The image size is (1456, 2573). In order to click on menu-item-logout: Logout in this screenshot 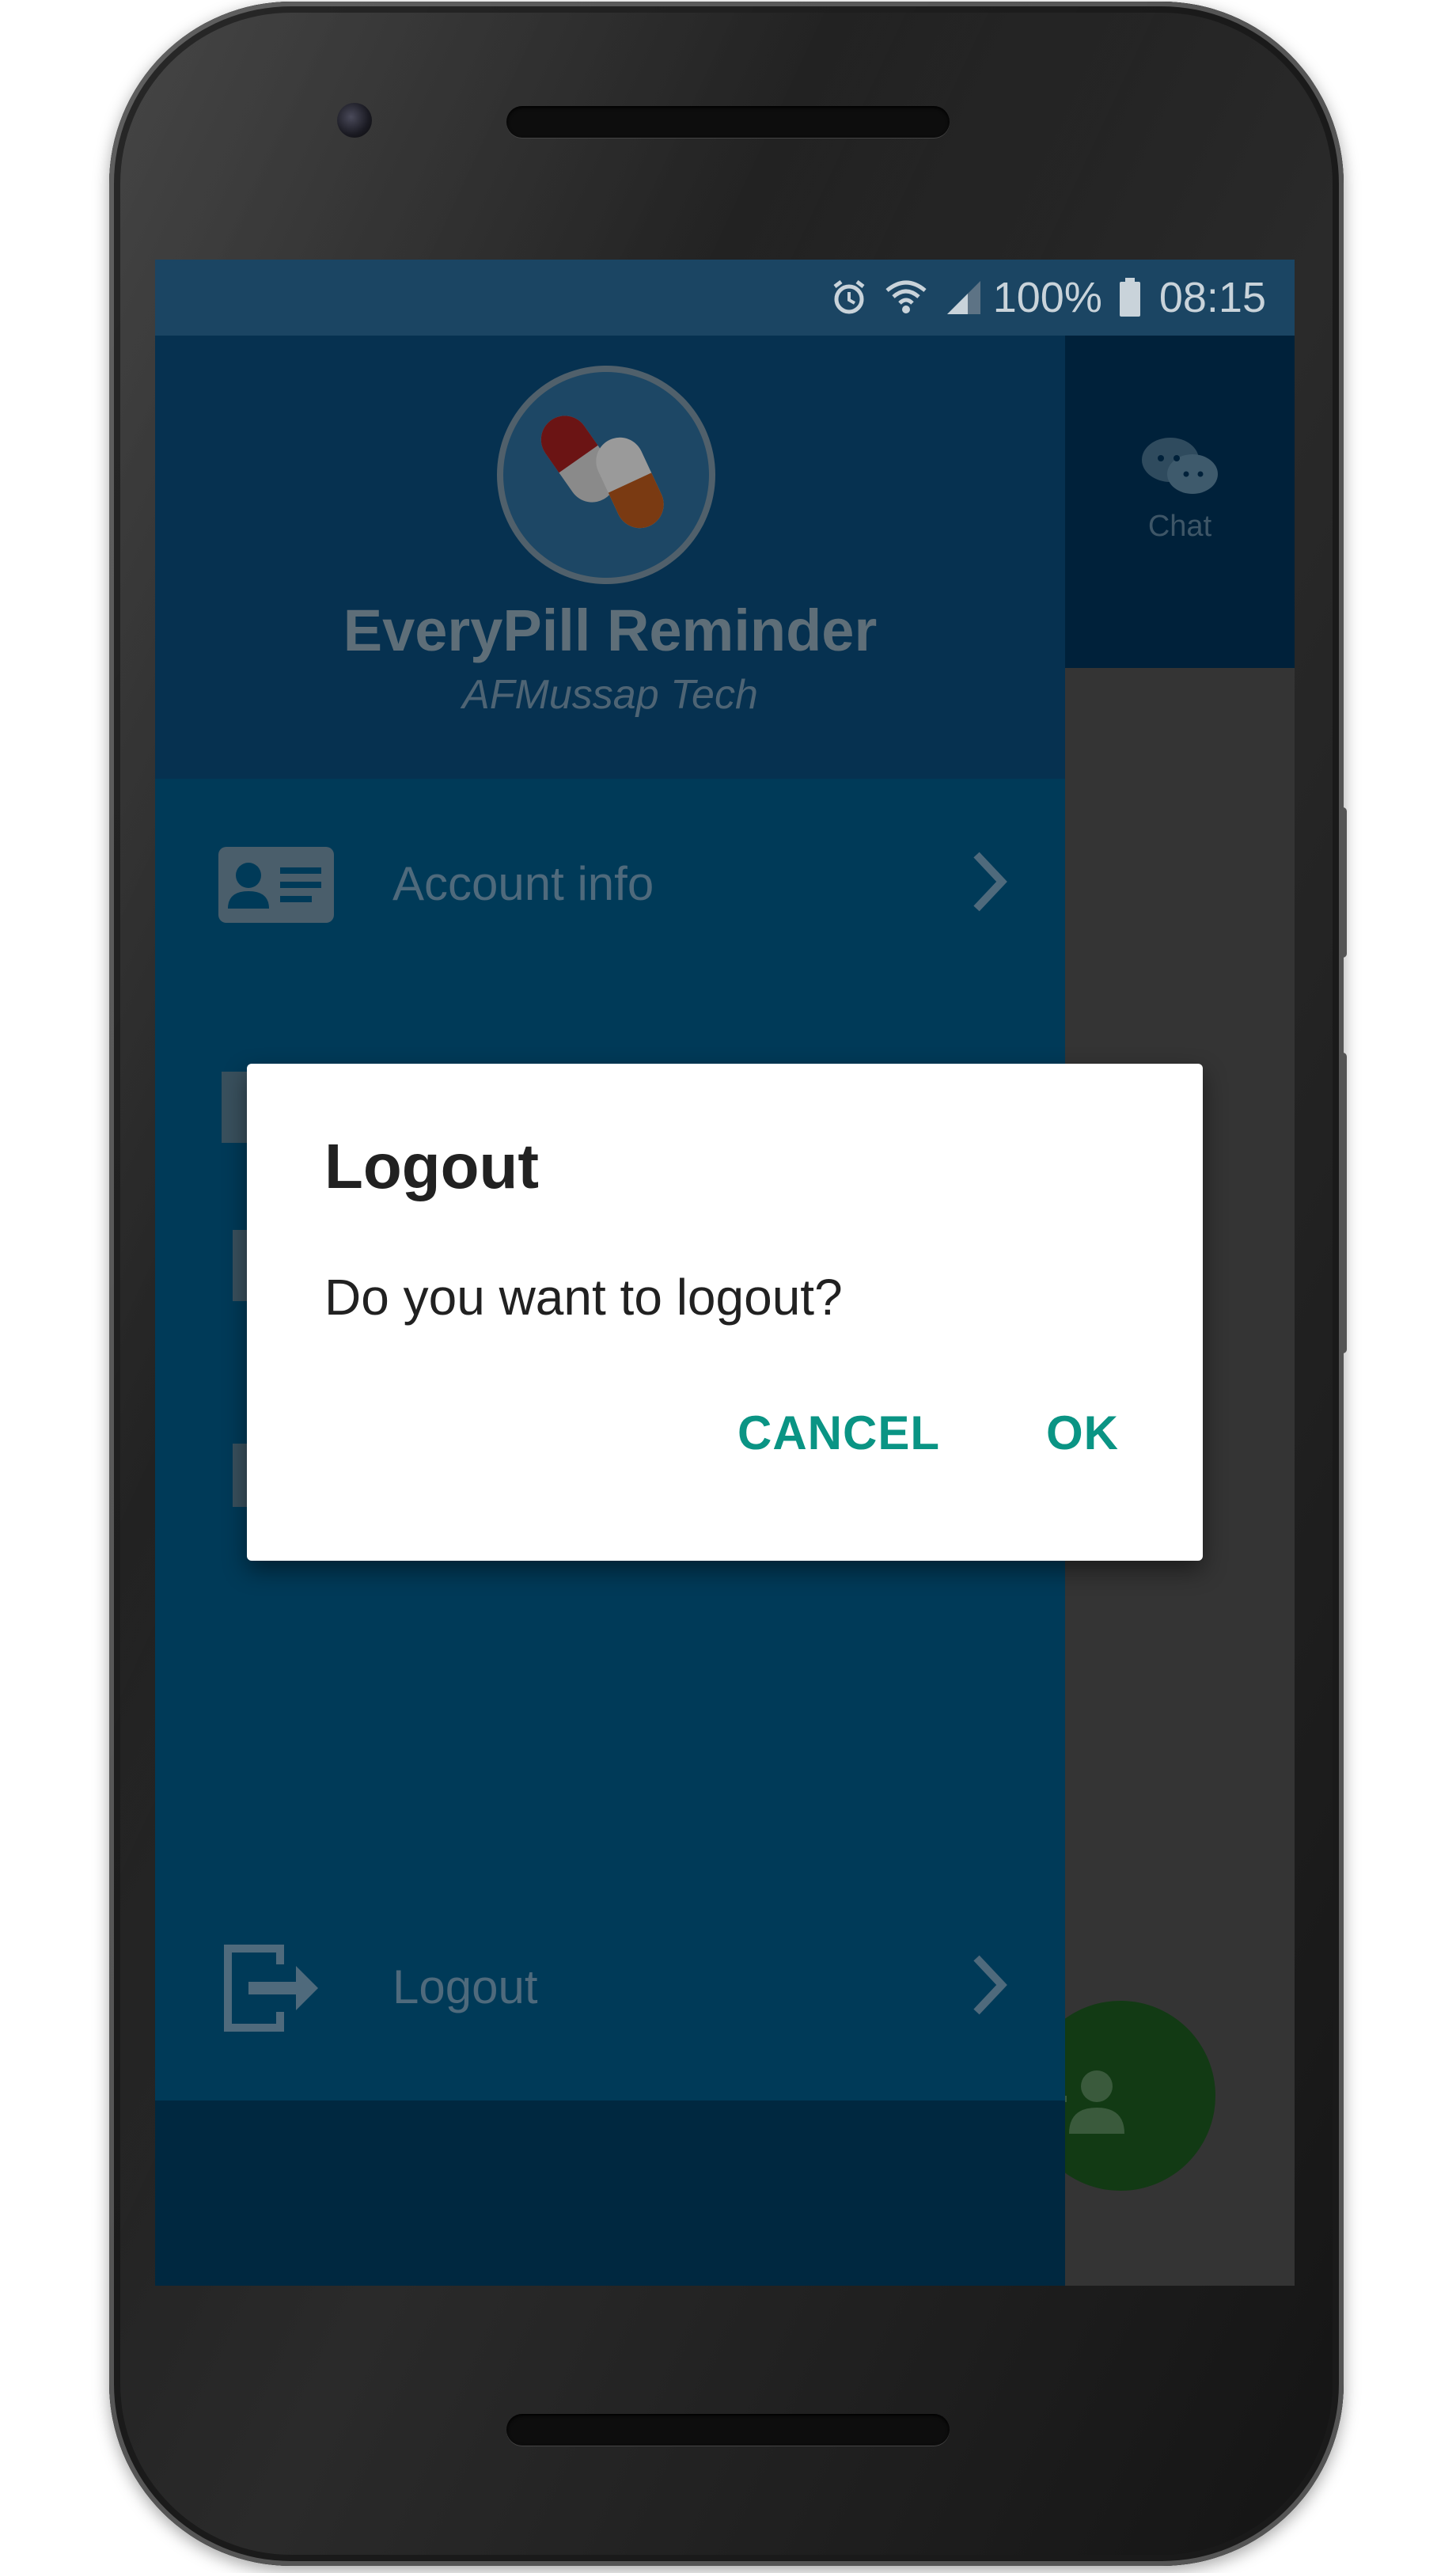, I will do `click(610, 1984)`.